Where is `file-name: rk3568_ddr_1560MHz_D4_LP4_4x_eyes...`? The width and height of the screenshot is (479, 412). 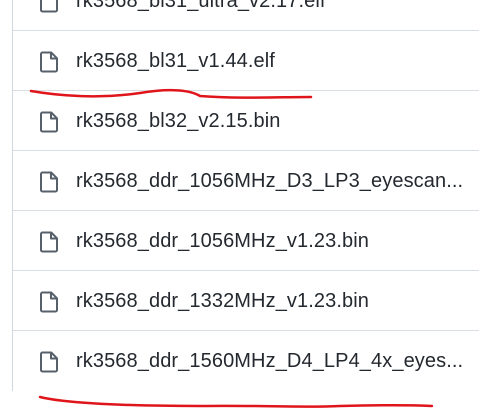 file-name: rk3568_ddr_1560MHz_D4_LP4_4x_eyes... is located at coordinates (269, 361).